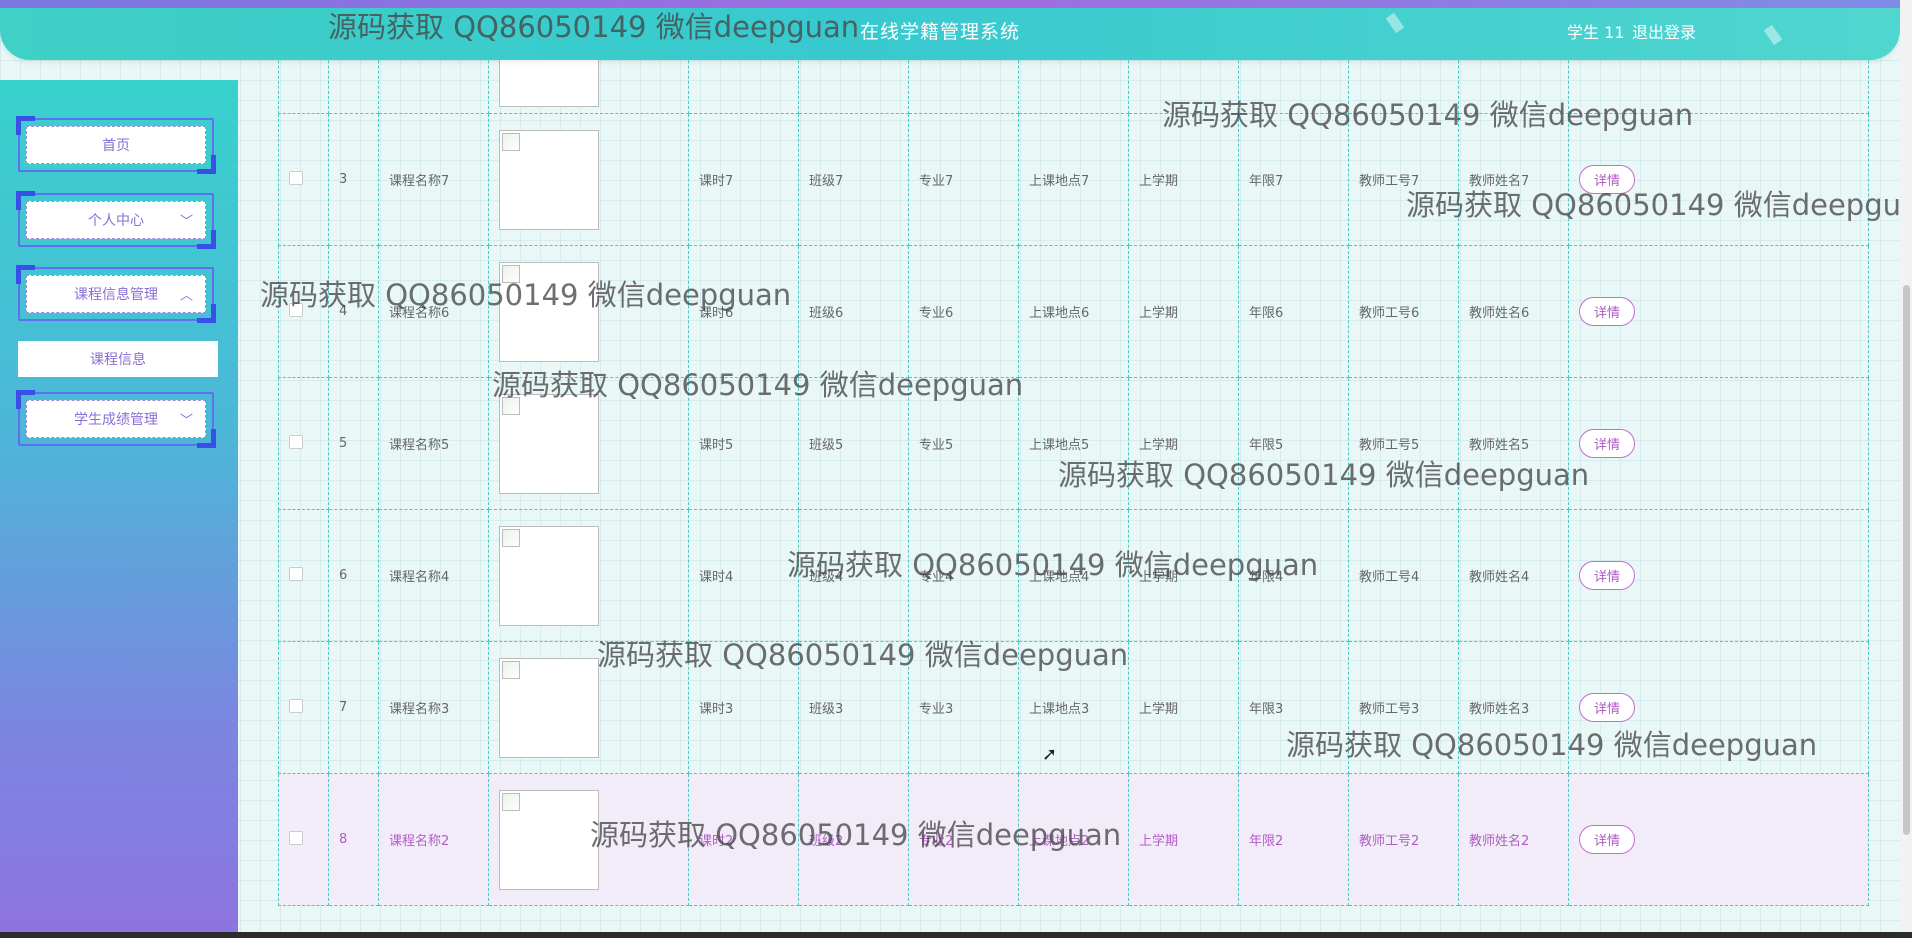  What do you see at coordinates (433, 575) in the screenshot?
I see `cell-name: 课程名称4` at bounding box center [433, 575].